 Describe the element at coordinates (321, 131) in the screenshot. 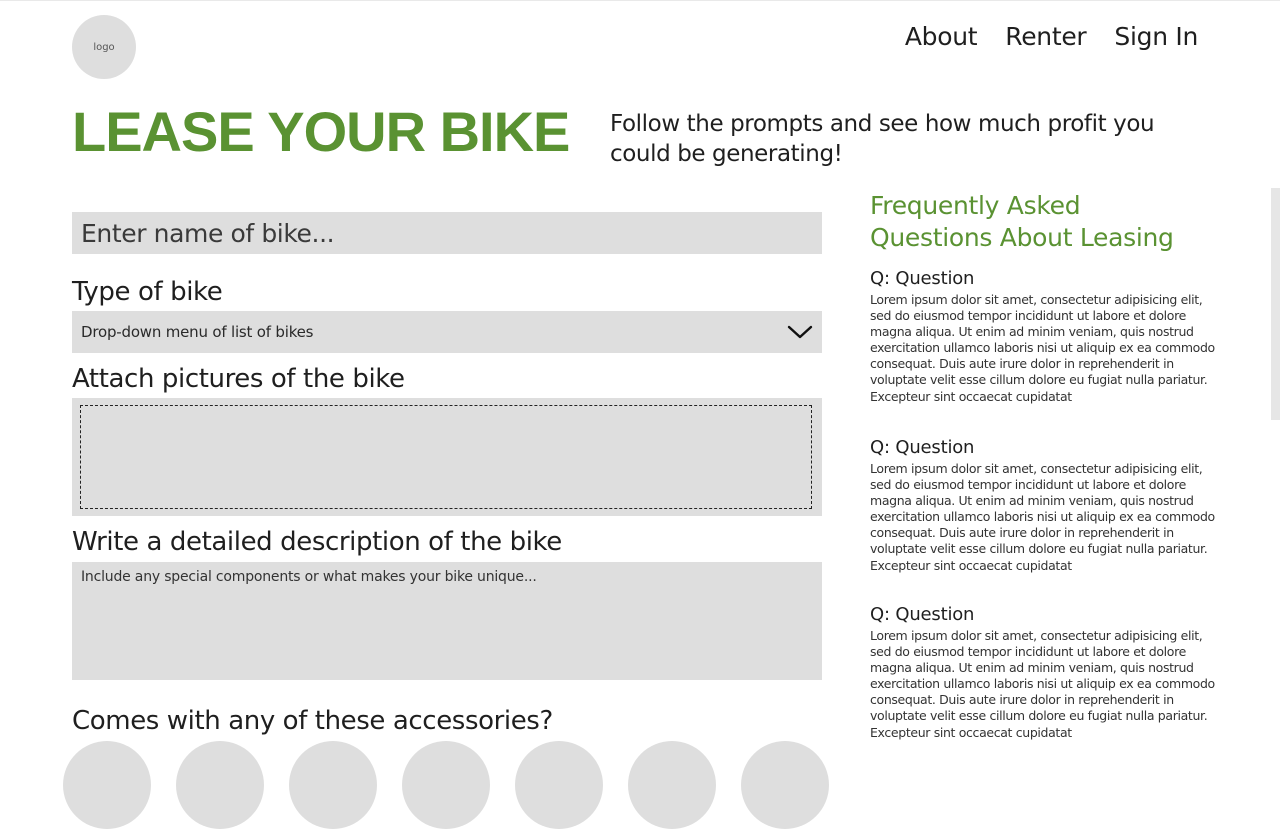

I see `page-title: LEASE YOUR BIKE` at that location.